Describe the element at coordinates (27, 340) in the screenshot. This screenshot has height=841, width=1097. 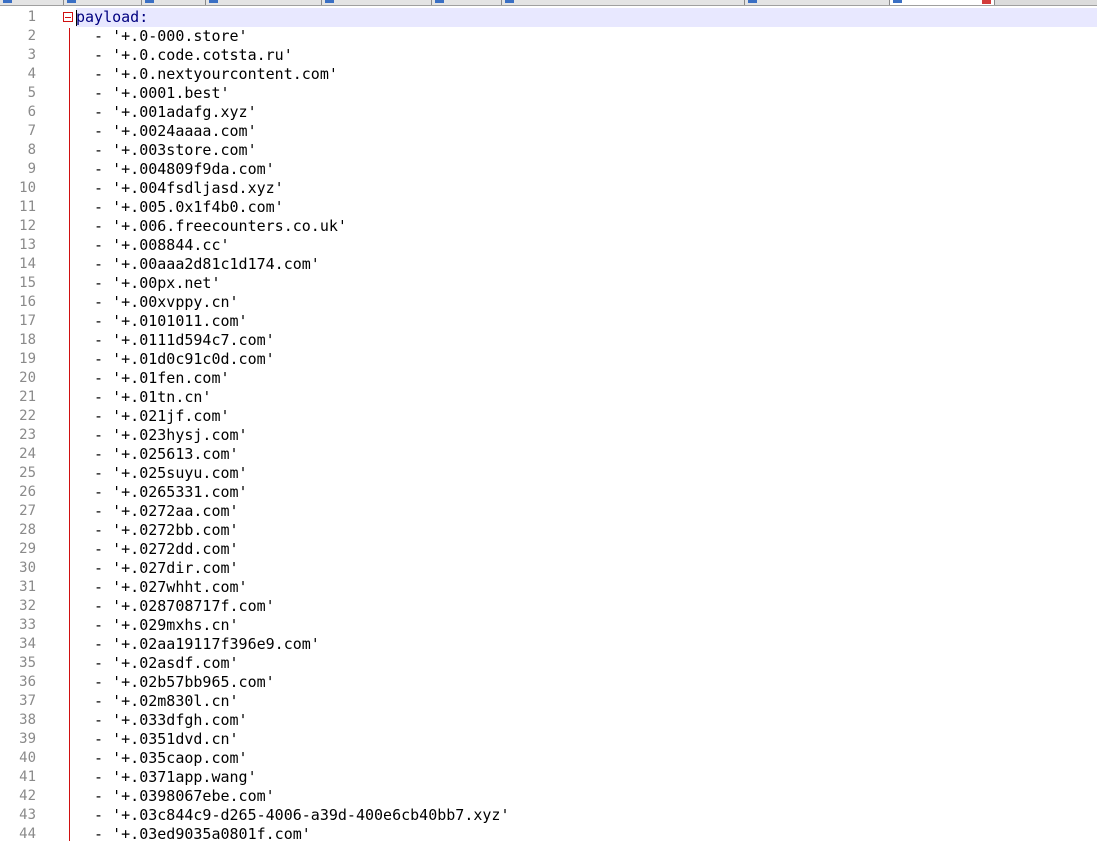
I see `line-number: 18` at that location.